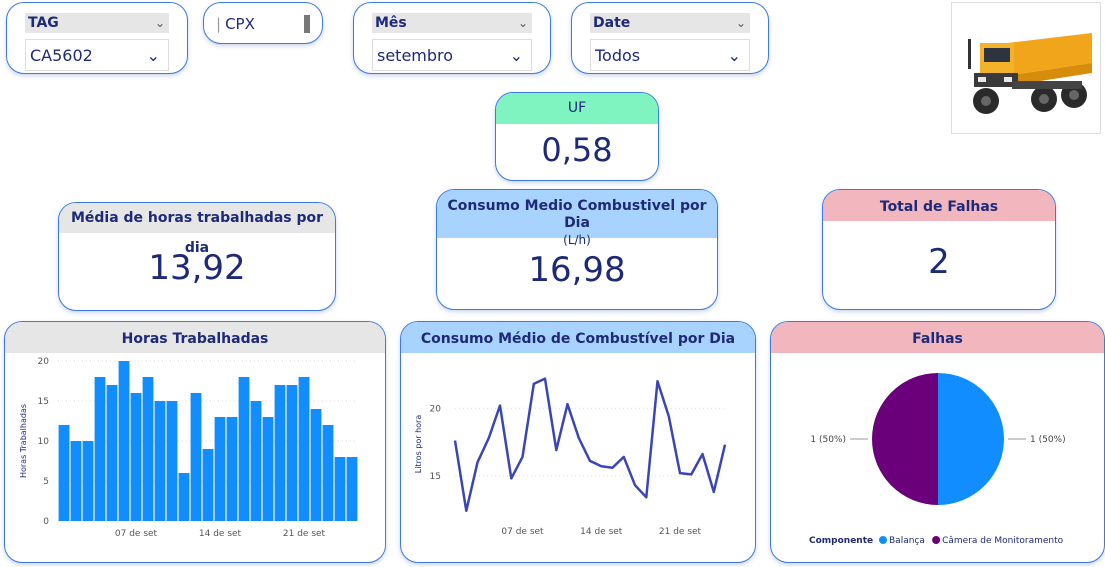  What do you see at coordinates (44, 362) in the screenshot?
I see `y-tick-label: 20` at bounding box center [44, 362].